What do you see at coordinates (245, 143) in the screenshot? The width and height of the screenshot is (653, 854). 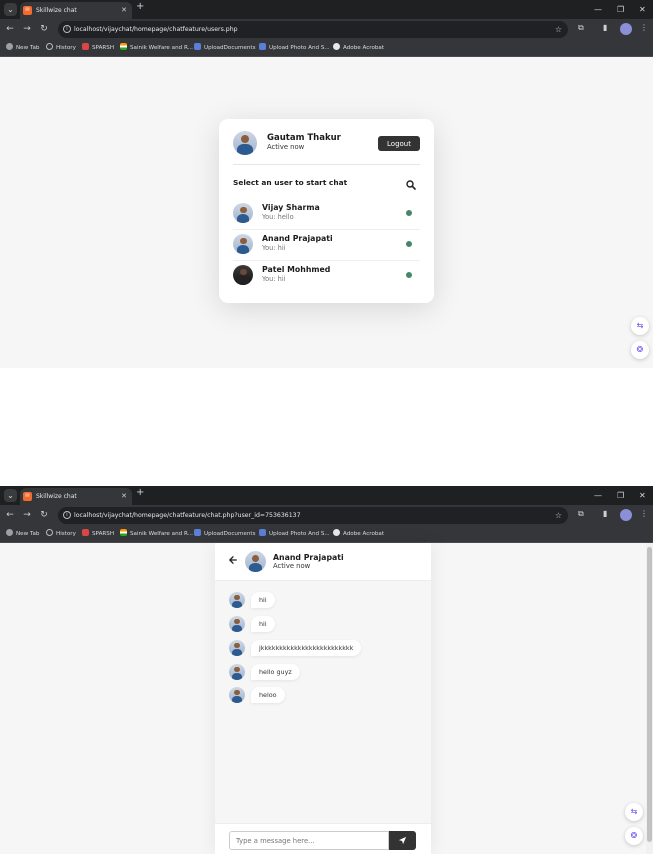 I see `current-user-avatar` at bounding box center [245, 143].